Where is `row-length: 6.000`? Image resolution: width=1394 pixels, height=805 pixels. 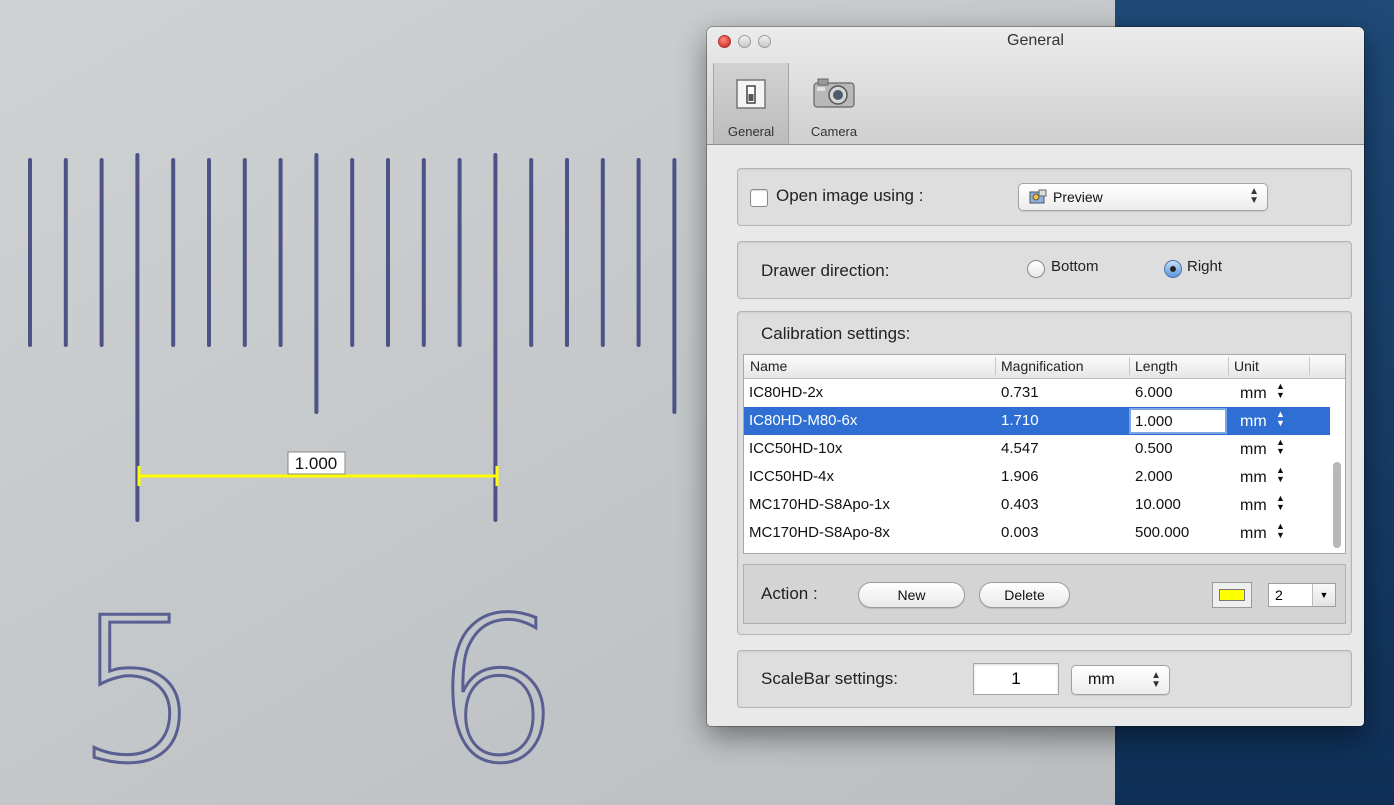
row-length: 6.000 is located at coordinates (1154, 392).